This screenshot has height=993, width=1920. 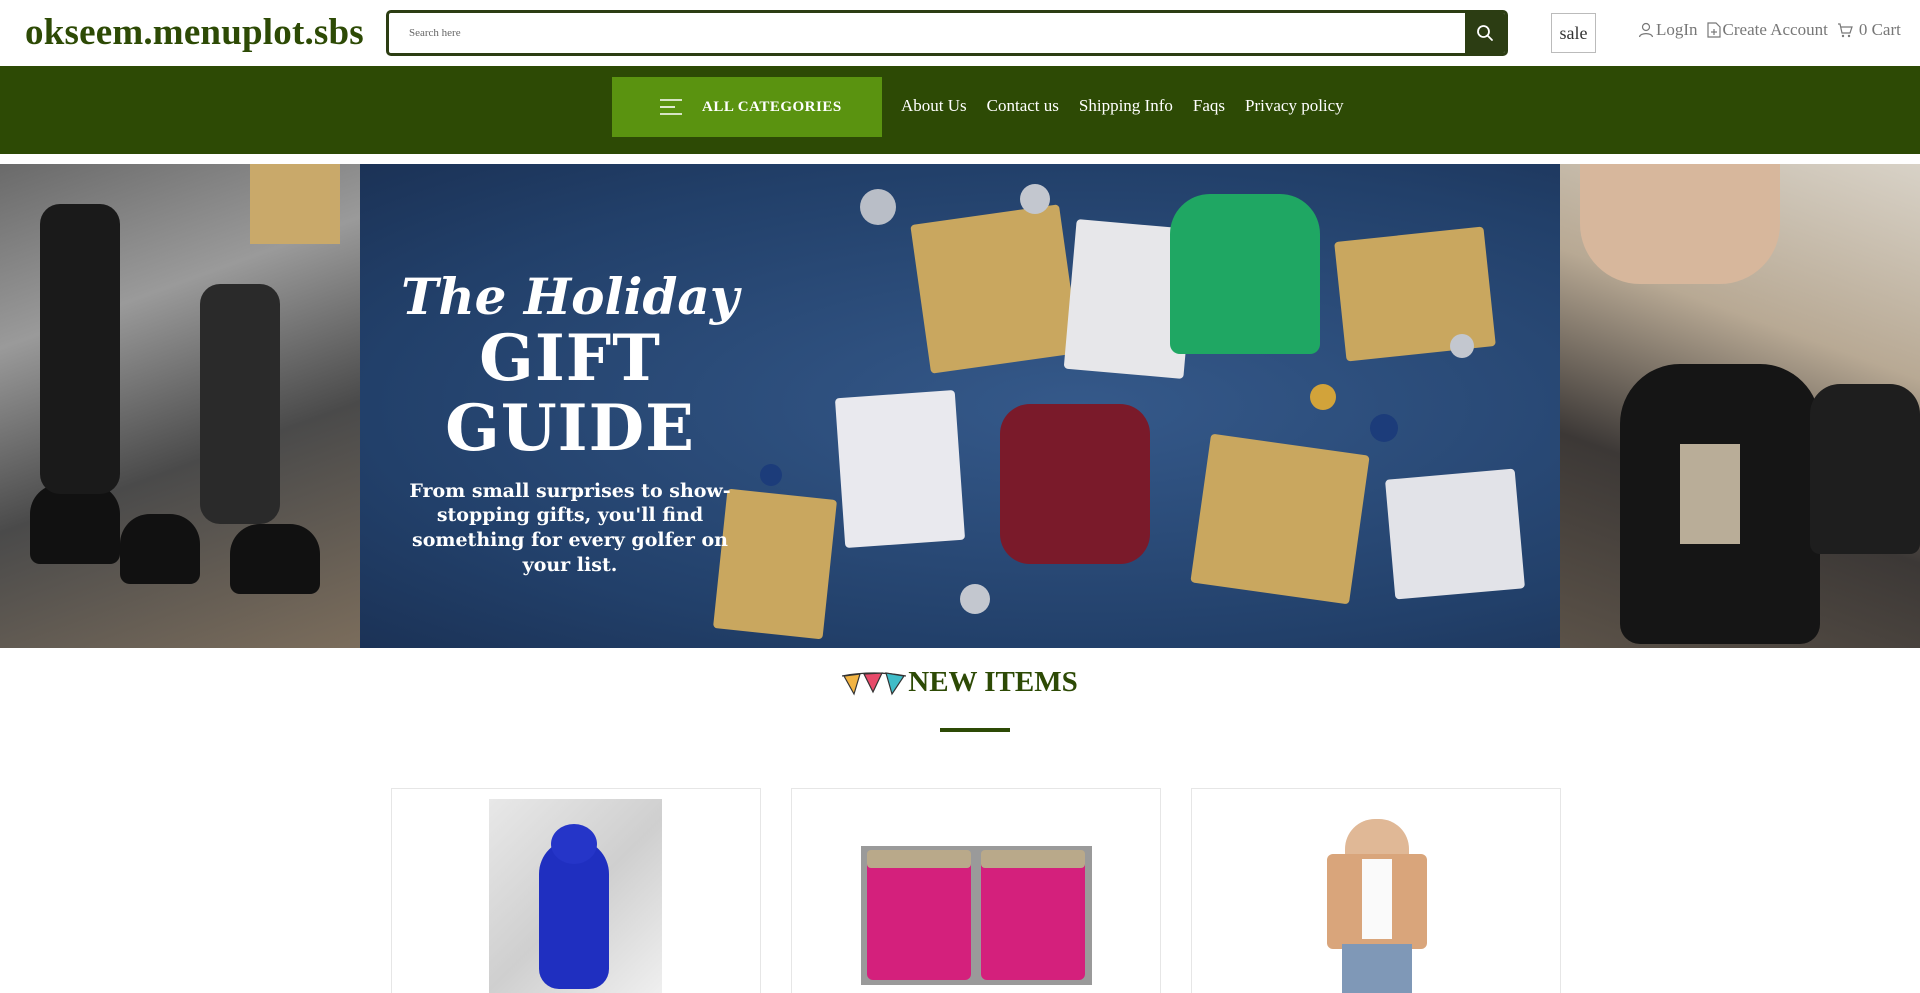 I want to click on create-account-link: Create Account, so click(x=1767, y=30).